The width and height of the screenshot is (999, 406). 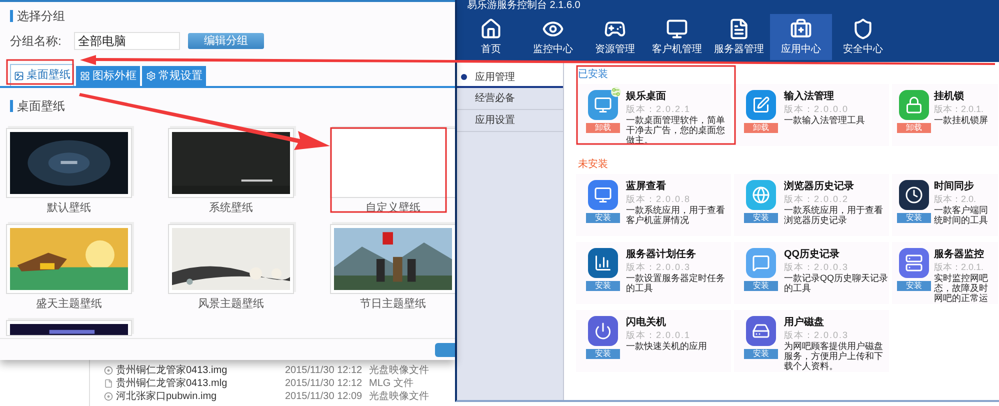 What do you see at coordinates (127, 41) in the screenshot?
I see `group-name-field: 全部电脑` at bounding box center [127, 41].